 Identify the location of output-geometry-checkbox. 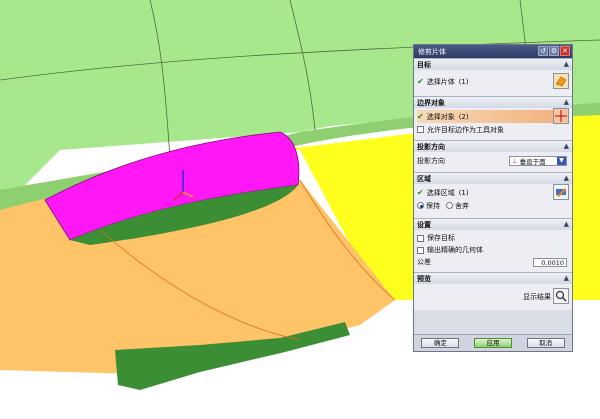
(420, 250).